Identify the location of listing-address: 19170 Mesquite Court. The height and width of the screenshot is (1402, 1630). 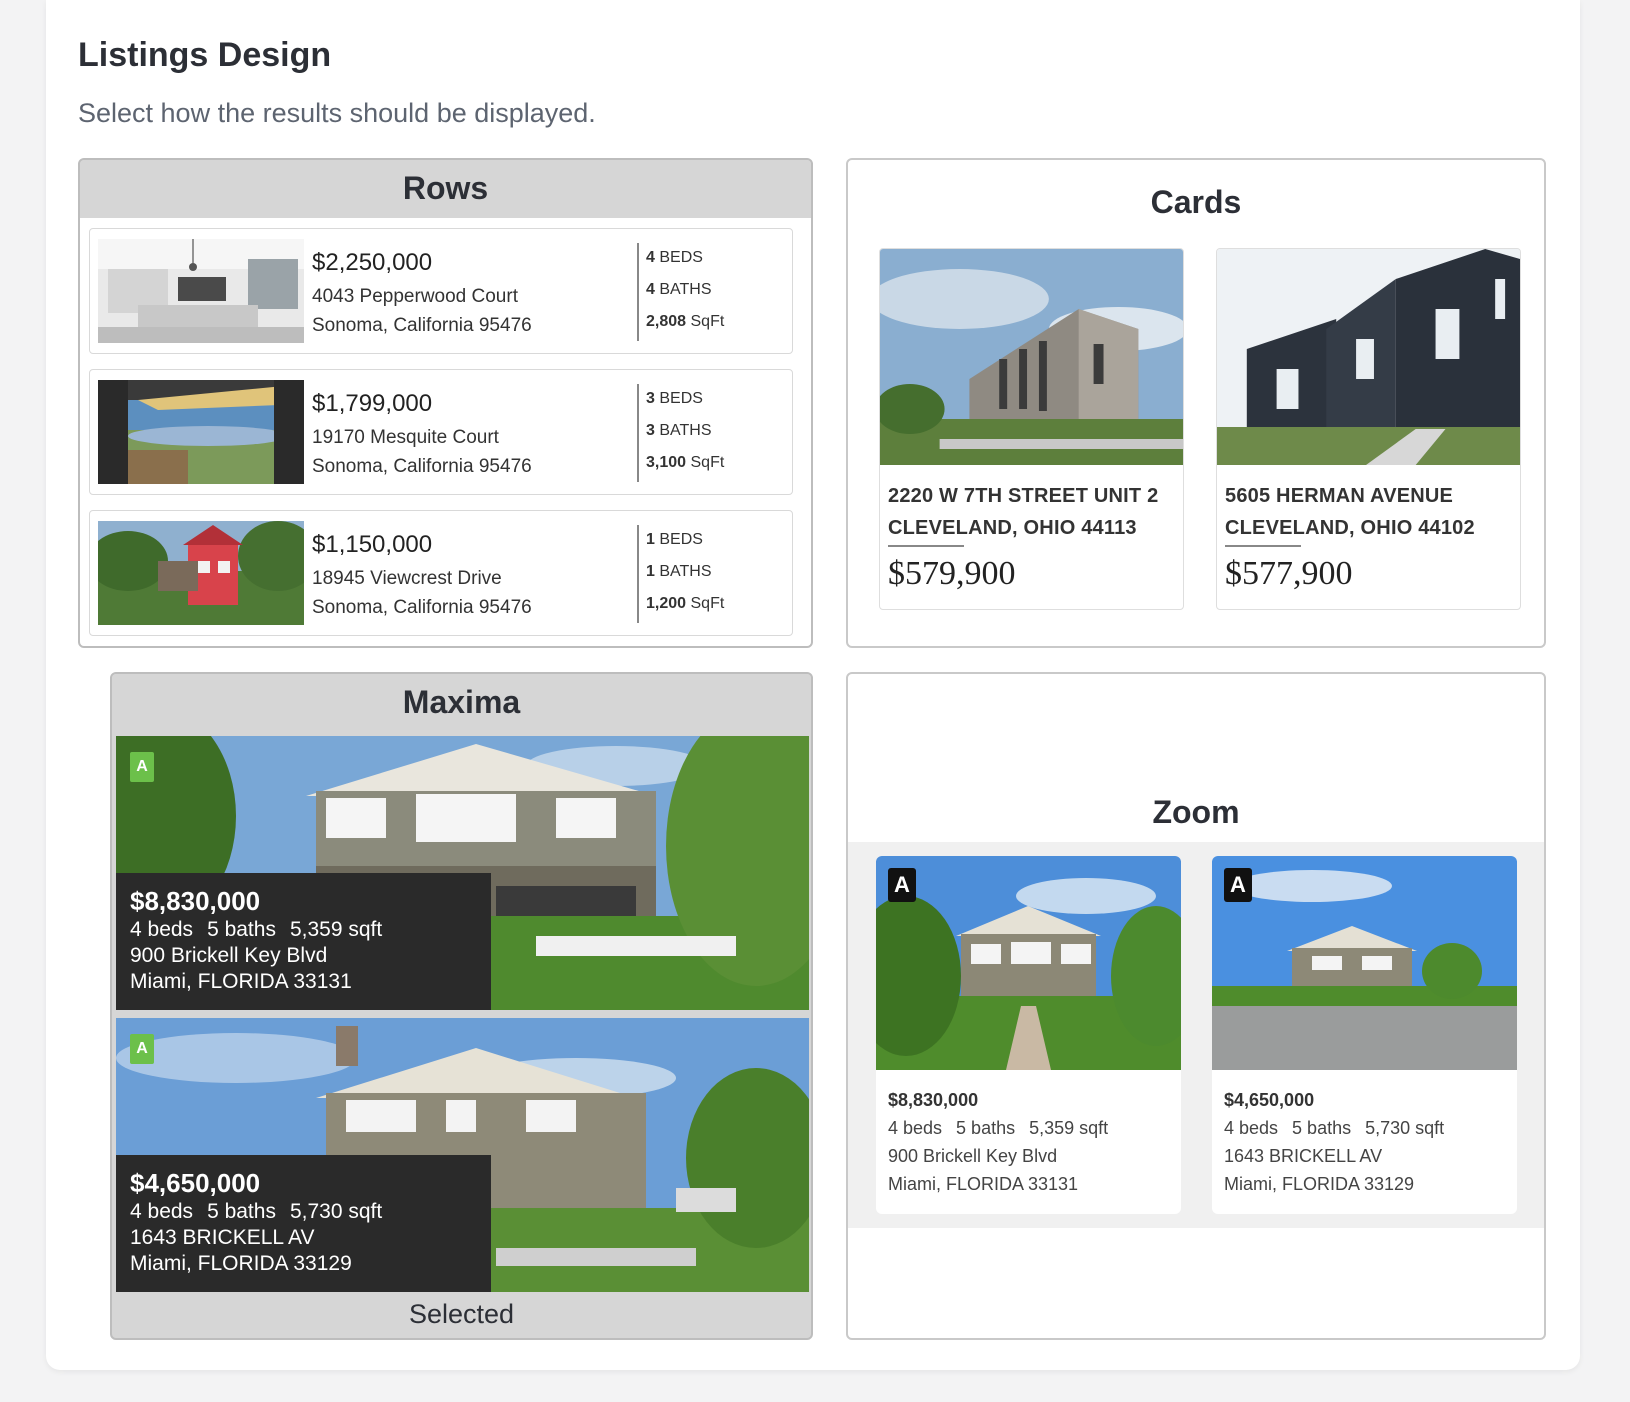
(405, 437).